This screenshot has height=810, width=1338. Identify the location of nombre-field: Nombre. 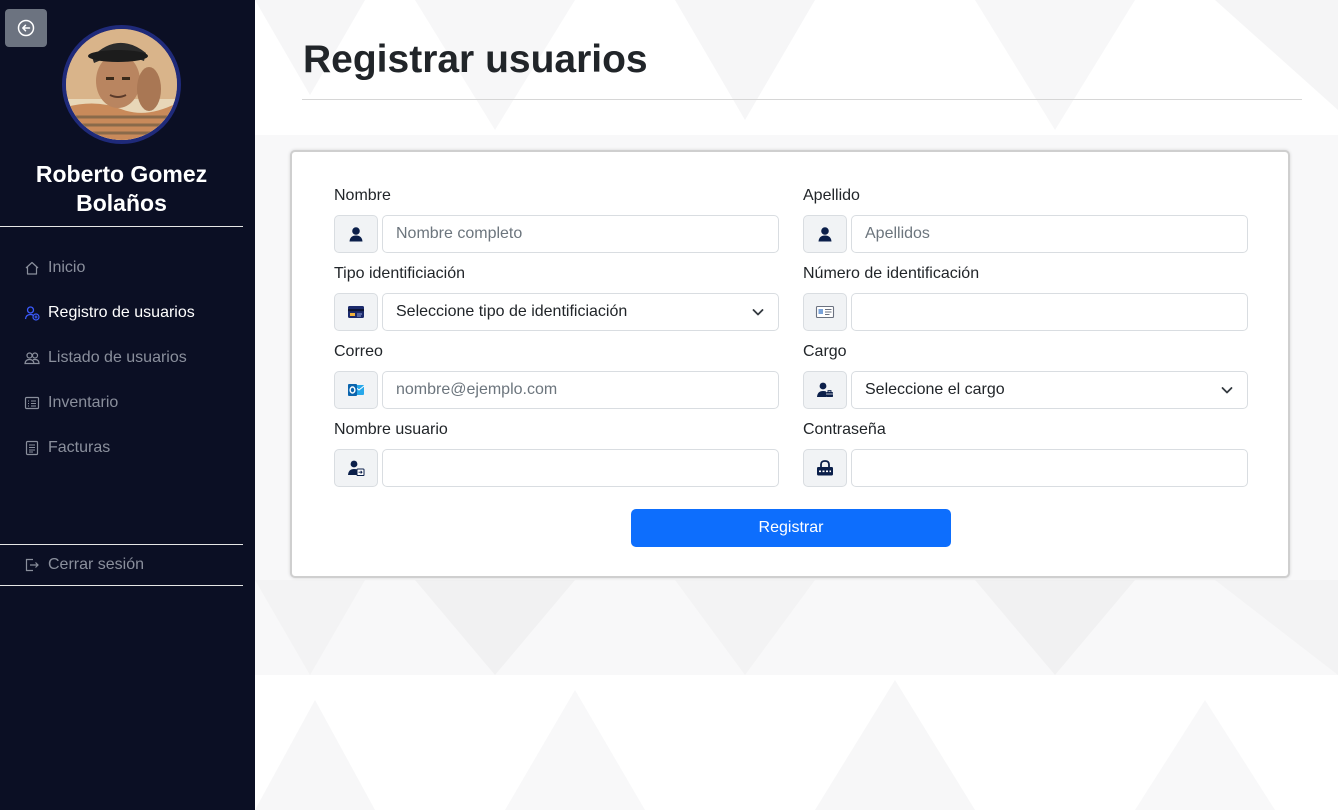
(556, 219).